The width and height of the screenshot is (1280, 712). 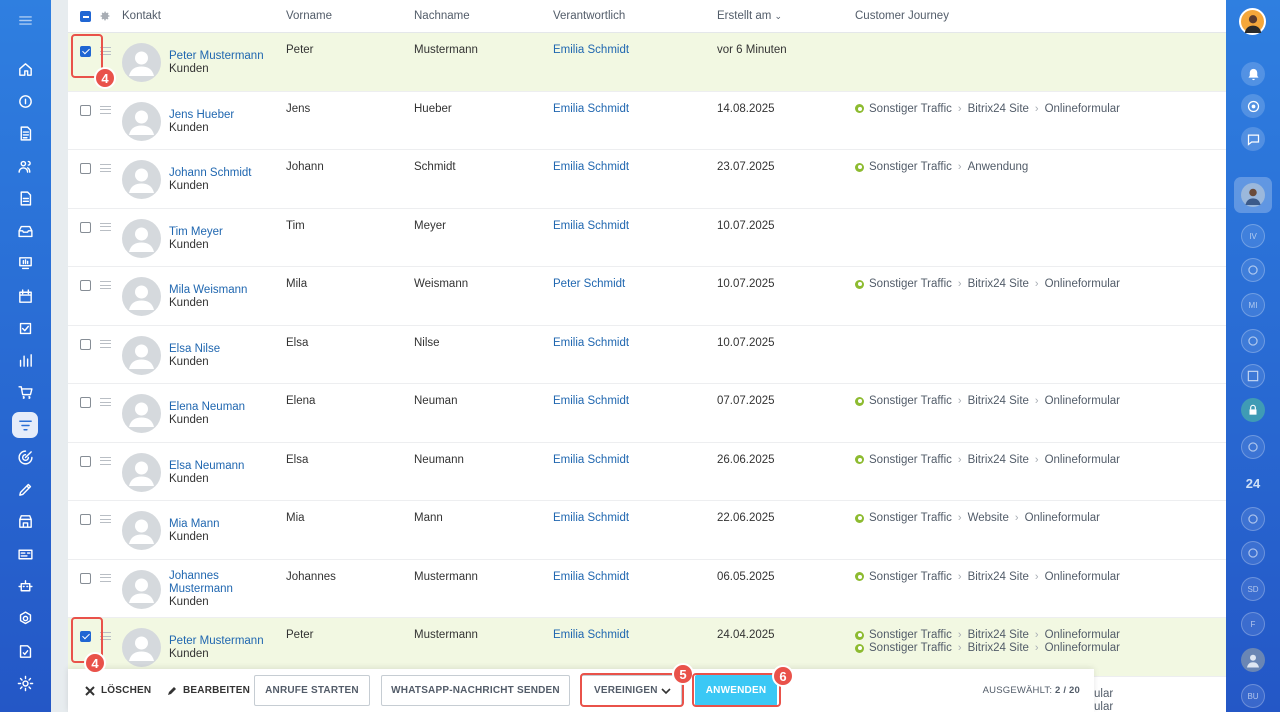 I want to click on contact-name-link: Tim Meyer, so click(x=217, y=232).